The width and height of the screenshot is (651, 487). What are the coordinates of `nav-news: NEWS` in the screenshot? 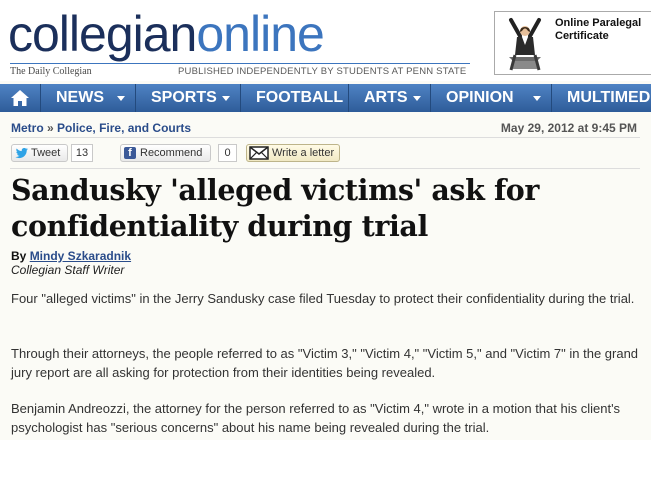 It's located at (88, 98).